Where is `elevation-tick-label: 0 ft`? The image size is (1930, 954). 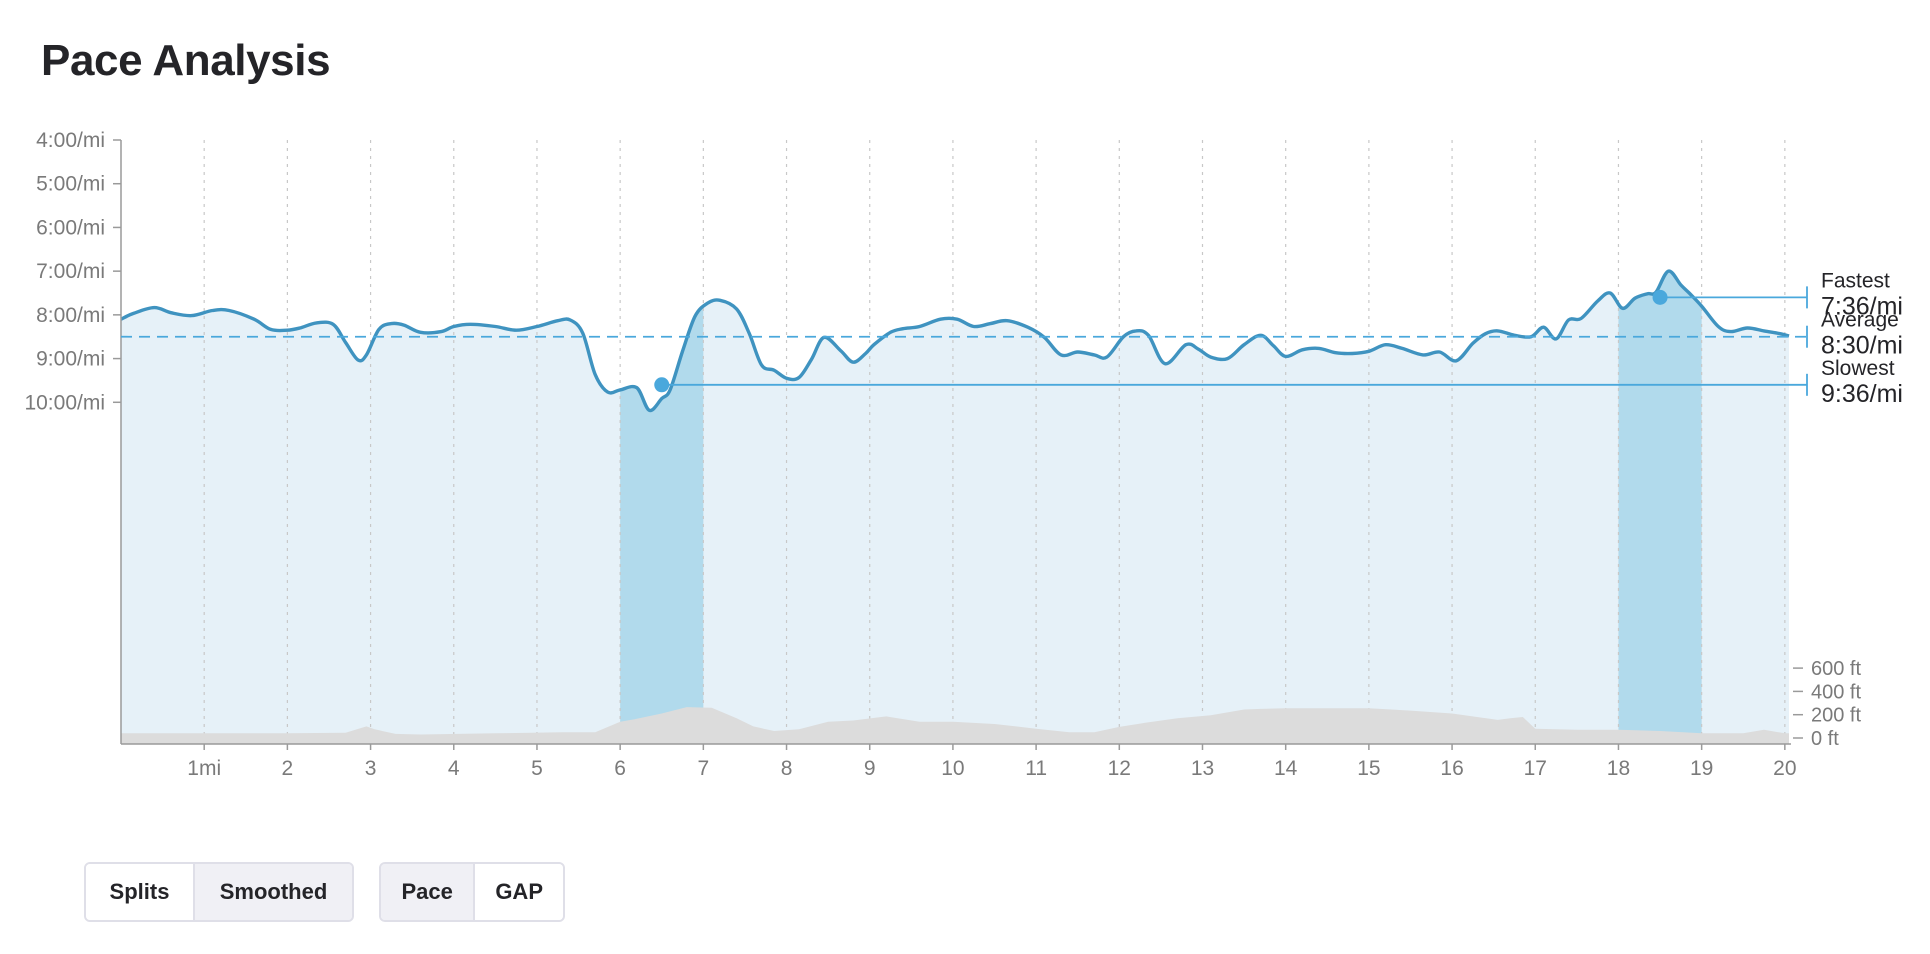
elevation-tick-label: 0 ft is located at coordinates (1825, 739).